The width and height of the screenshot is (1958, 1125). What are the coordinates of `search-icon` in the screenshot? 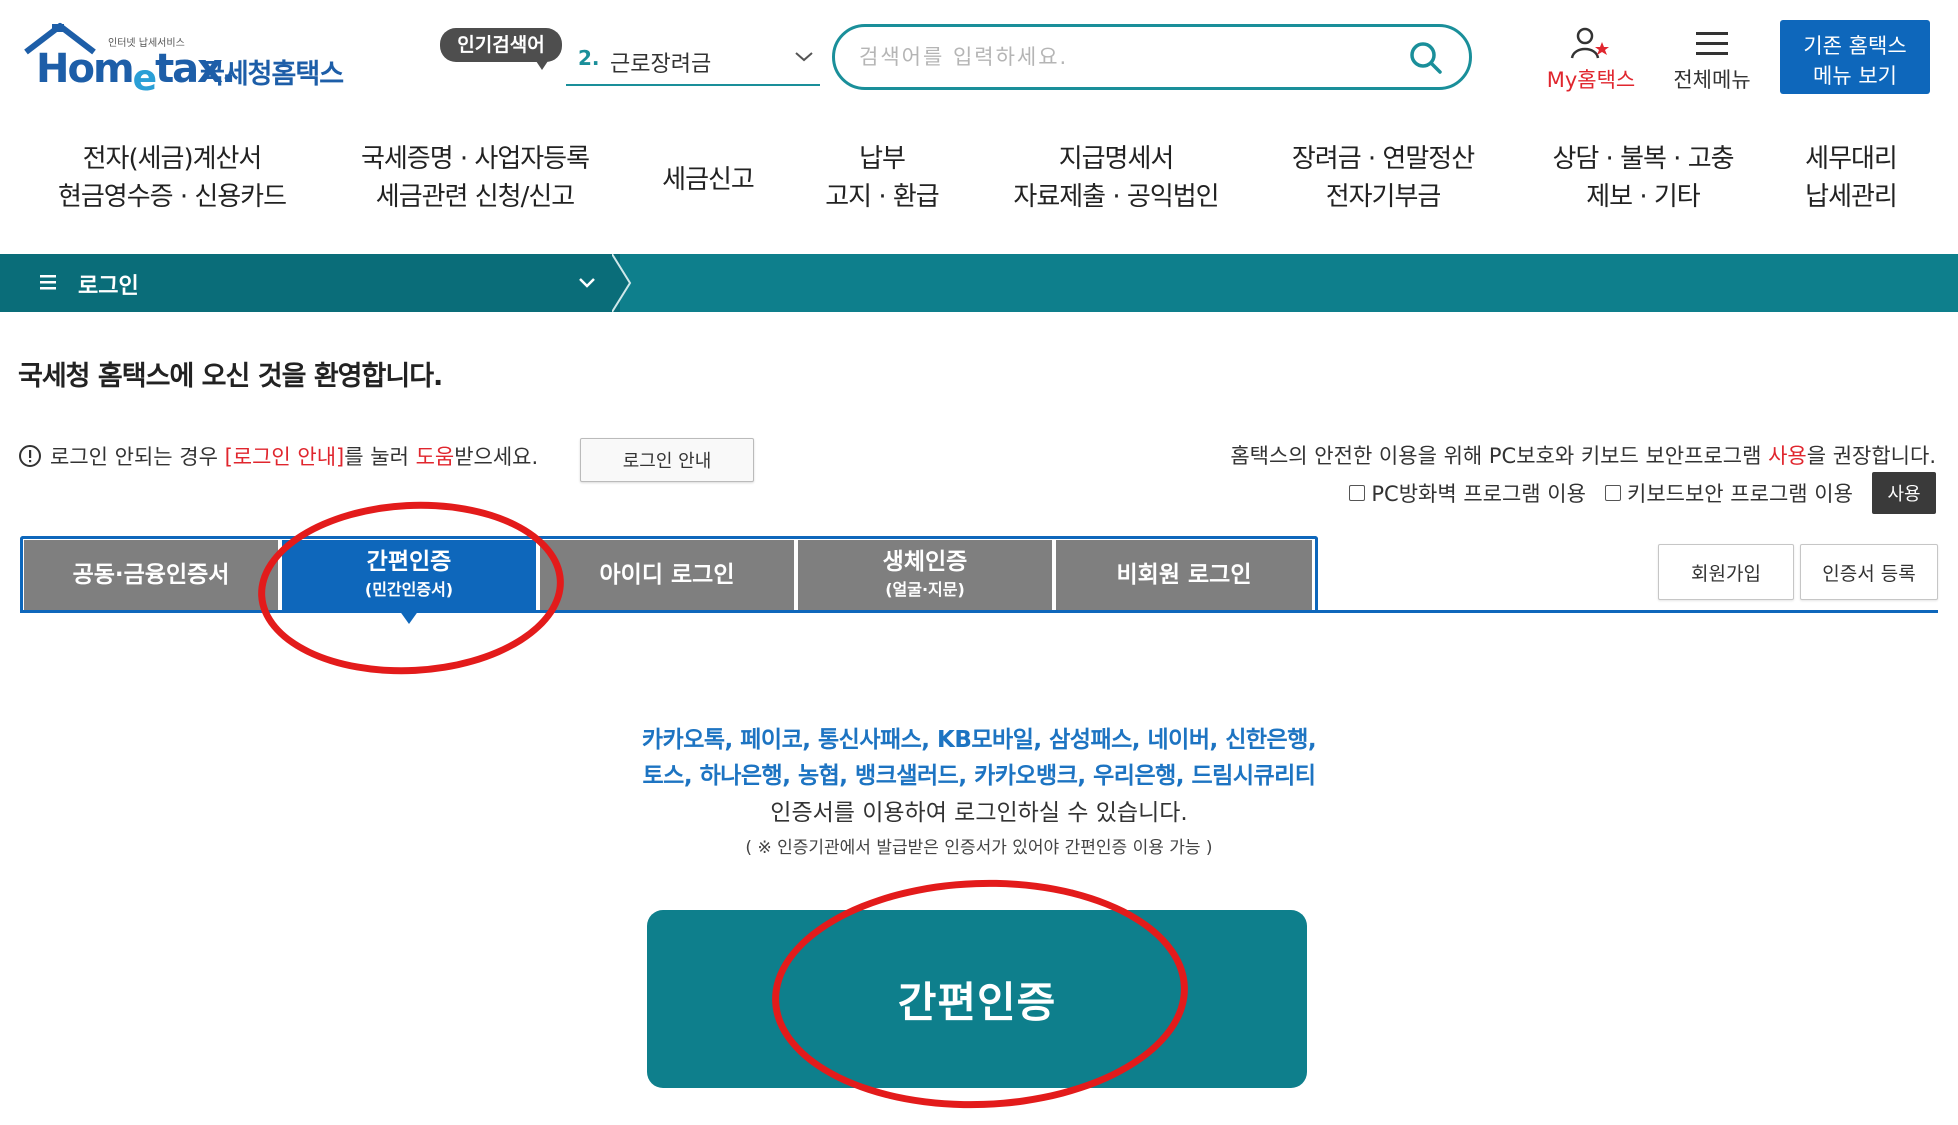 It's located at (1426, 58).